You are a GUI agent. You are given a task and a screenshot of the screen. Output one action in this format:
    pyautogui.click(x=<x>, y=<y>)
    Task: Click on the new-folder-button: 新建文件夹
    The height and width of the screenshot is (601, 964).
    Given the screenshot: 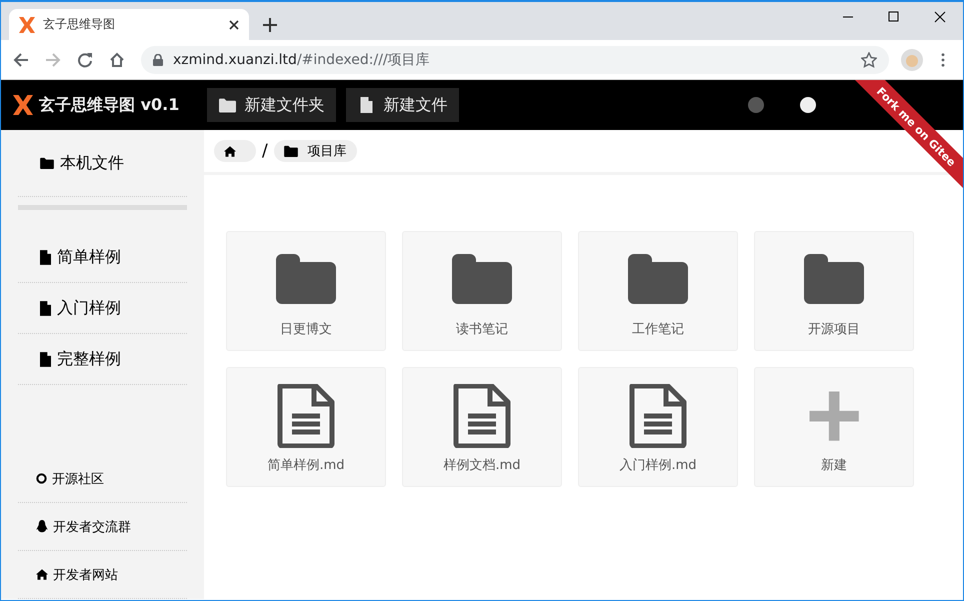 What is the action you would take?
    pyautogui.click(x=271, y=105)
    